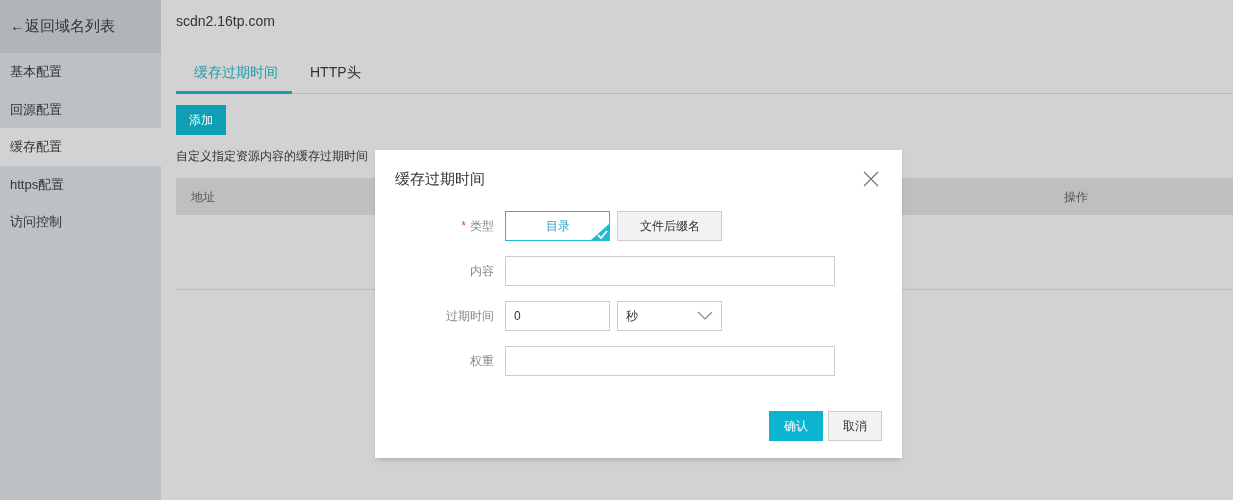  I want to click on field-label: 内容, so click(482, 271).